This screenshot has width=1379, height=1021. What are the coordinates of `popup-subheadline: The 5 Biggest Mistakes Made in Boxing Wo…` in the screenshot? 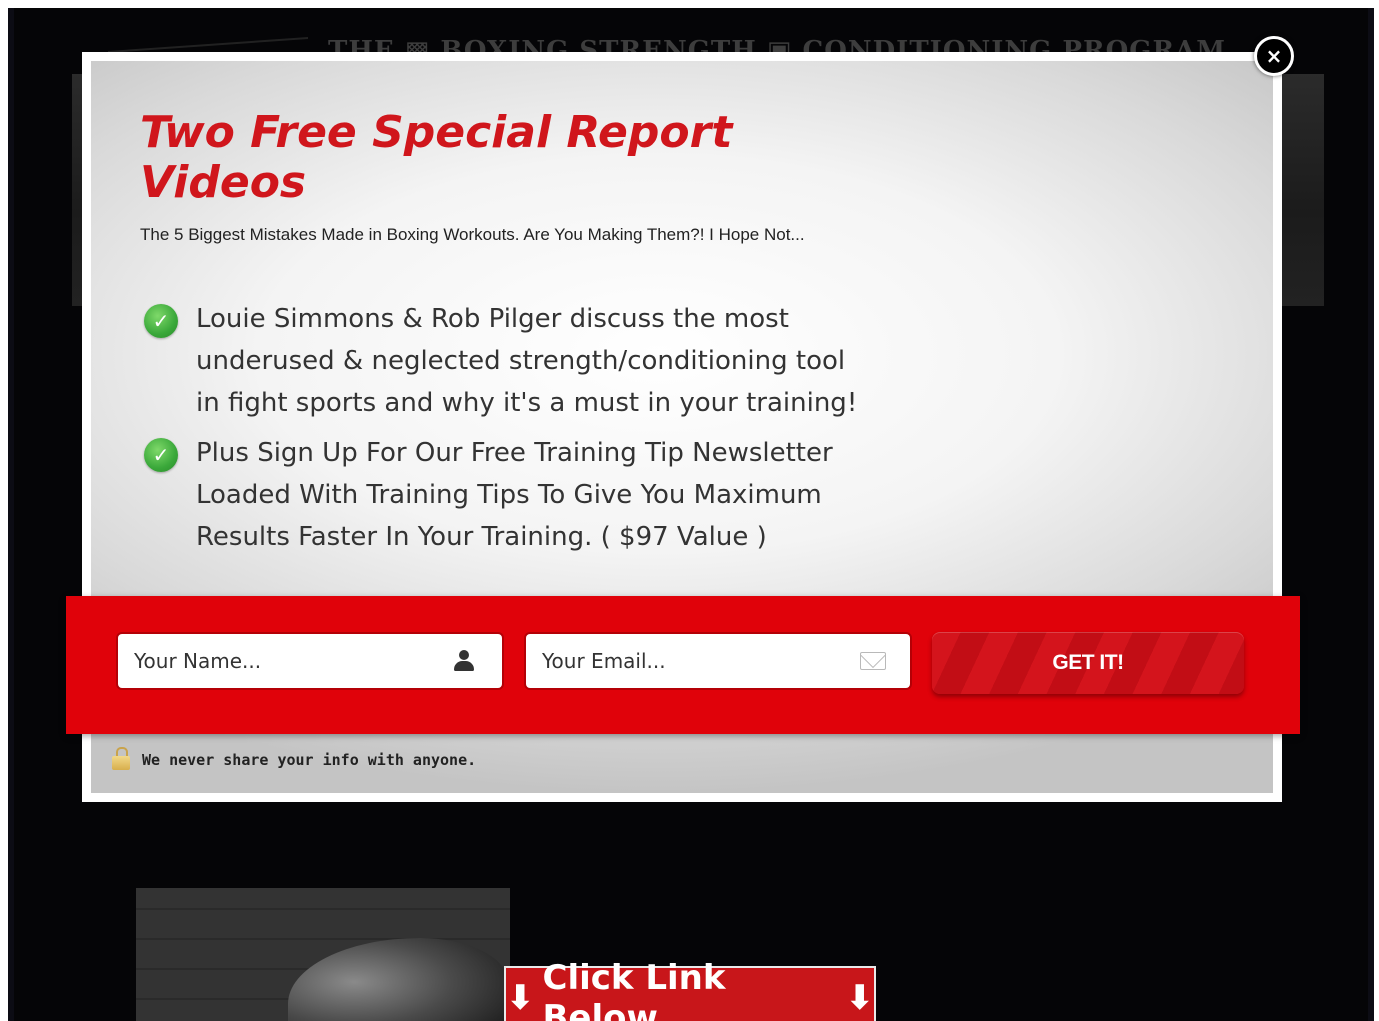 It's located at (472, 234).